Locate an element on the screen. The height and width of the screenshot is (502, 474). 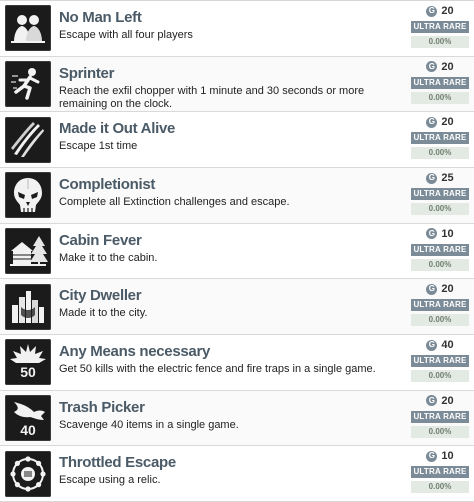
gamerscore: G 25 is located at coordinates (440, 178).